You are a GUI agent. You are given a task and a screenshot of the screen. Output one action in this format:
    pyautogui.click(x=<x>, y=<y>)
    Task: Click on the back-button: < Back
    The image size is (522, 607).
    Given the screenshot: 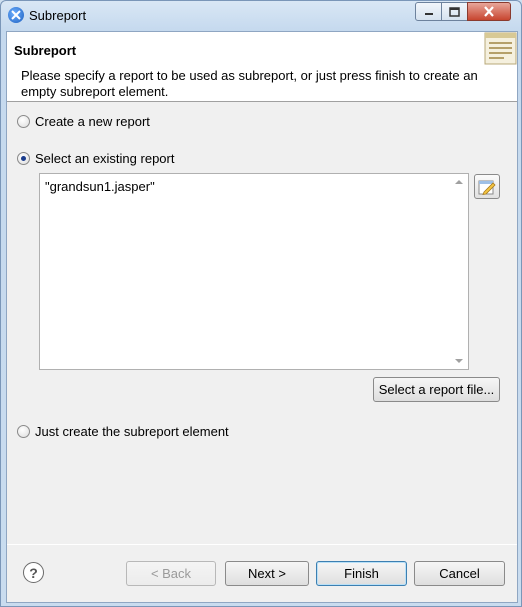 What is the action you would take?
    pyautogui.click(x=171, y=573)
    